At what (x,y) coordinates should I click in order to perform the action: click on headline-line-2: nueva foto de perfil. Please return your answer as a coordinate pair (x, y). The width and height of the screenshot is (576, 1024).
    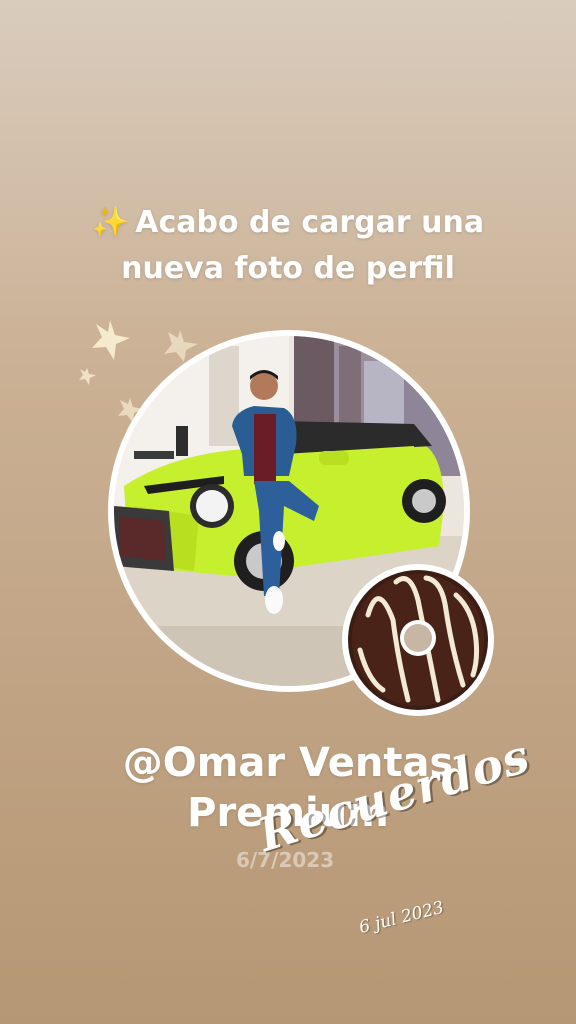
    Looking at the image, I should click on (288, 268).